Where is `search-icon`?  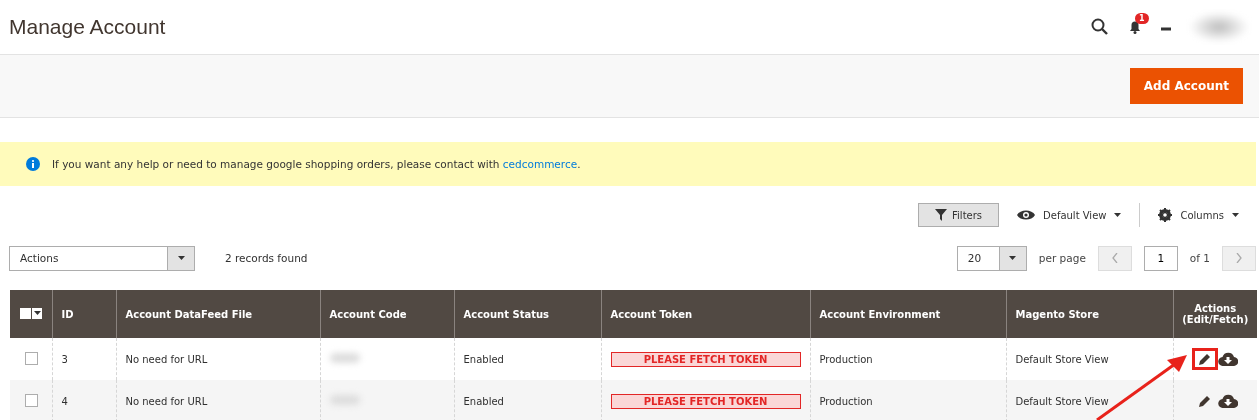 search-icon is located at coordinates (1100, 27).